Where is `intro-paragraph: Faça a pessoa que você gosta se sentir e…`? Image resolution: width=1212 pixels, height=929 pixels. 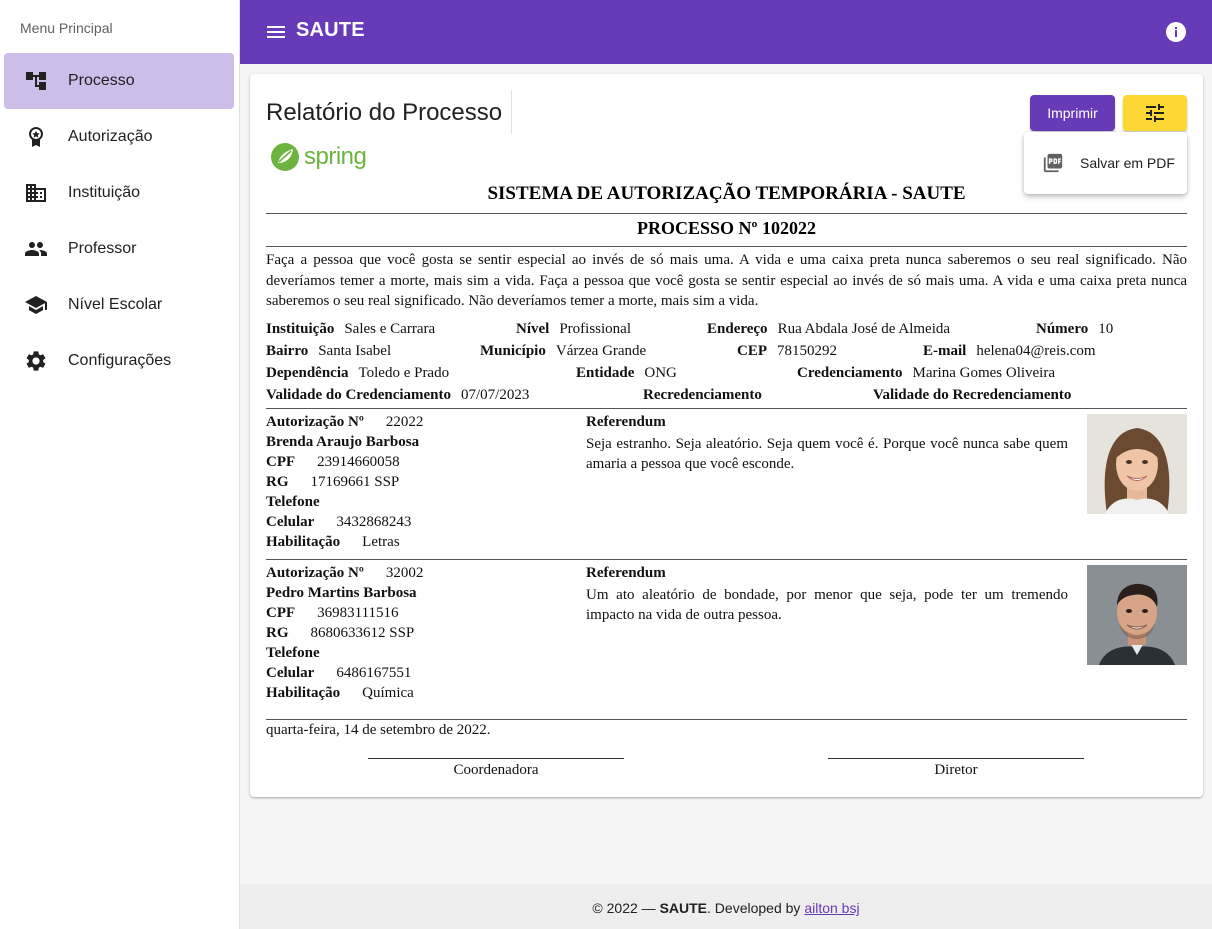 intro-paragraph: Faça a pessoa que você gosta se sentir e… is located at coordinates (726, 280).